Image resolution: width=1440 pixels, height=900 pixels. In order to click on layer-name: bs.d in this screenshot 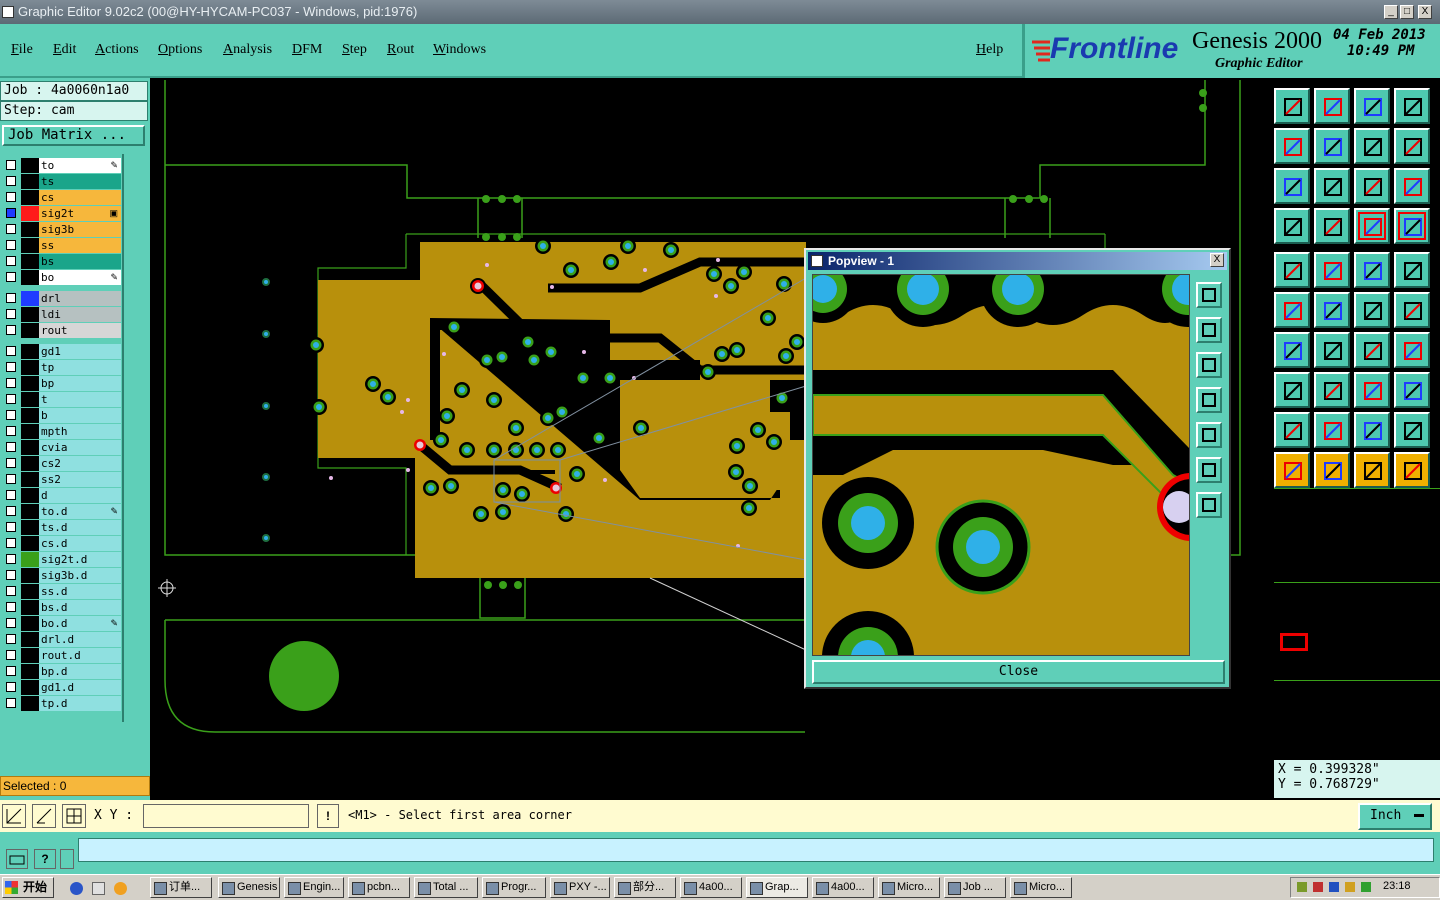, I will do `click(80, 607)`.